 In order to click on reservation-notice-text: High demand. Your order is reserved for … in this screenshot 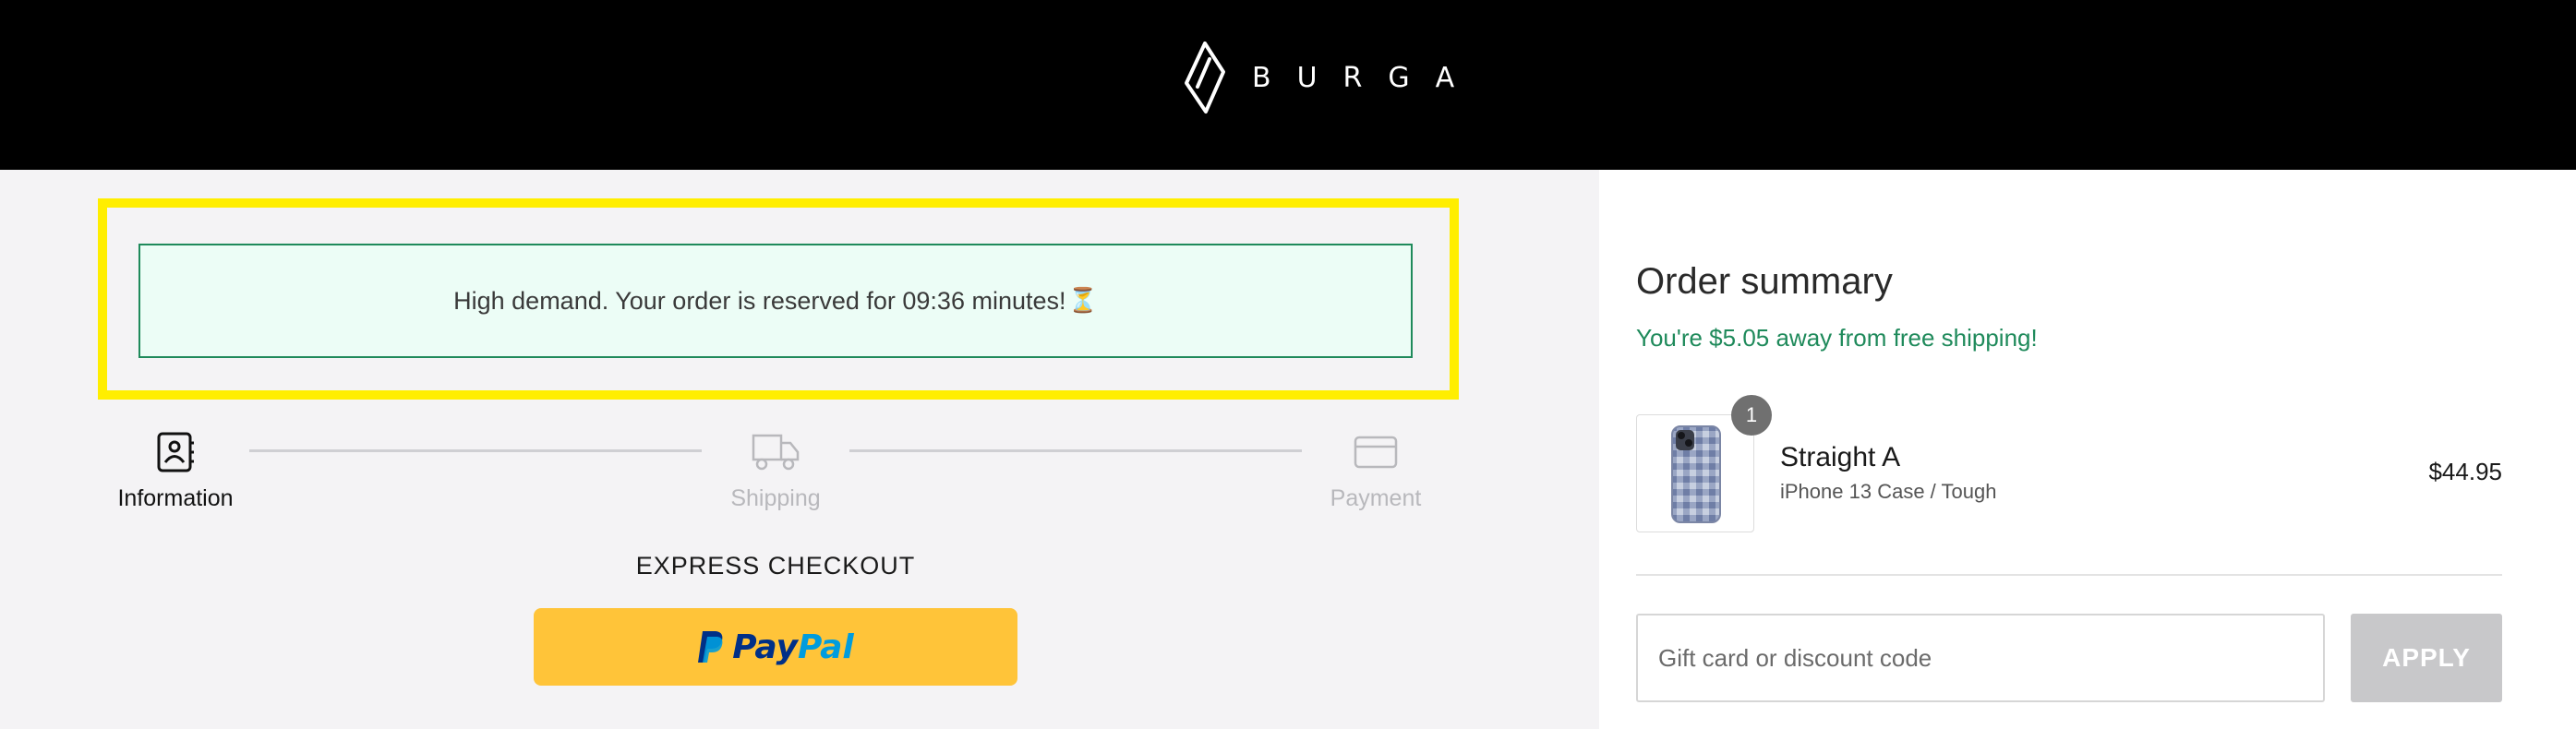, I will do `click(759, 301)`.